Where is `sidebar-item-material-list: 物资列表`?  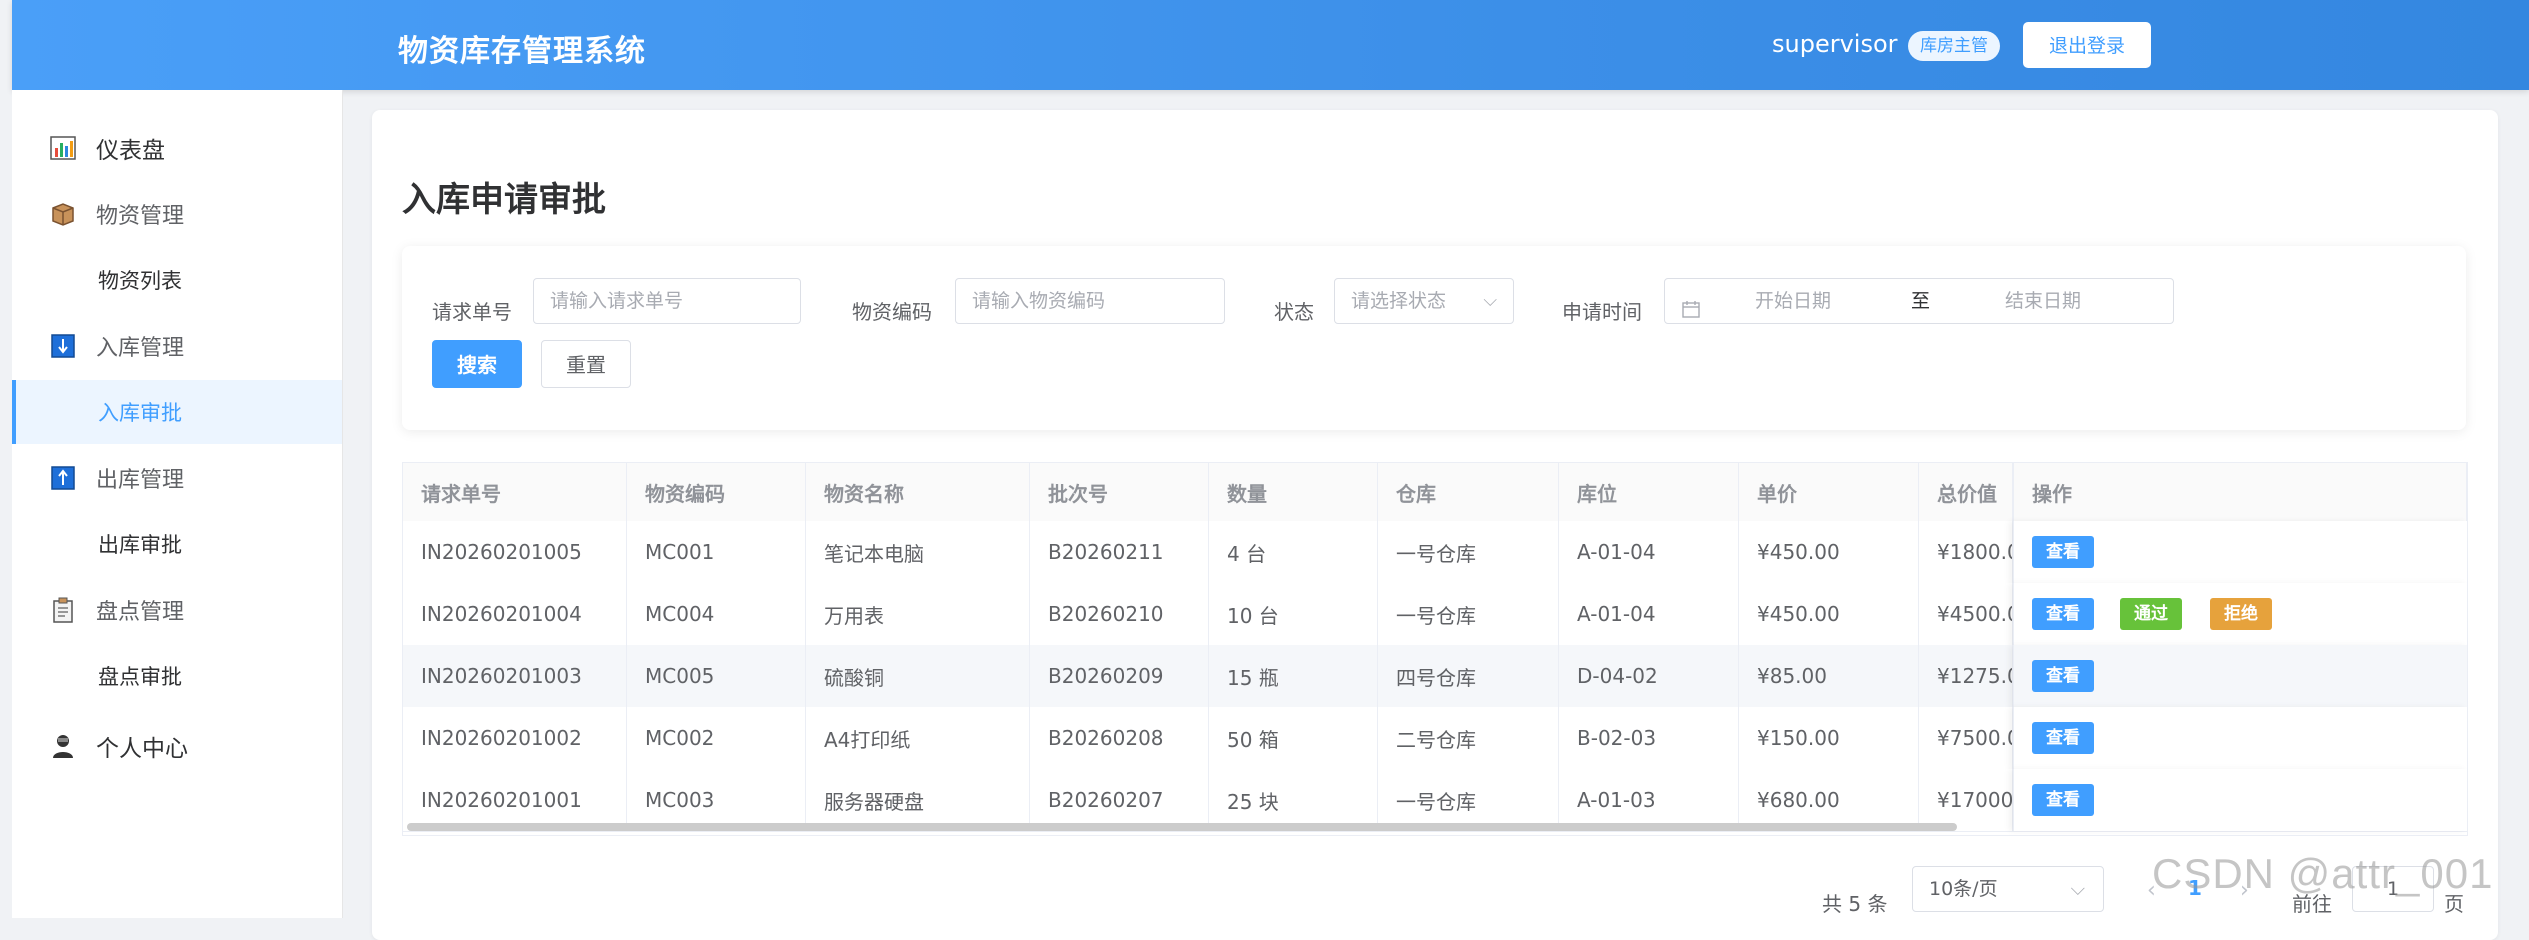
sidebar-item-material-list: 物资列表 is located at coordinates (177, 280).